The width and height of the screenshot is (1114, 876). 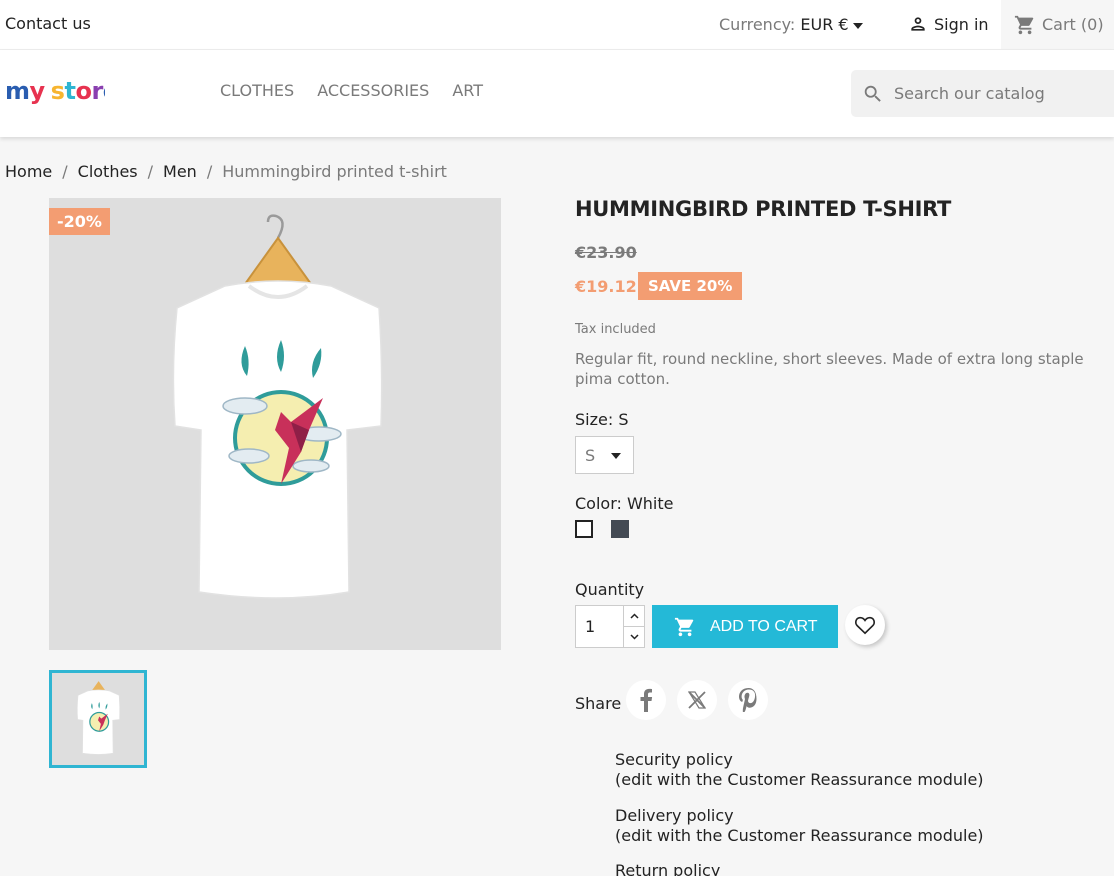 What do you see at coordinates (690, 286) in the screenshot?
I see `save-badge: SAVE 20%` at bounding box center [690, 286].